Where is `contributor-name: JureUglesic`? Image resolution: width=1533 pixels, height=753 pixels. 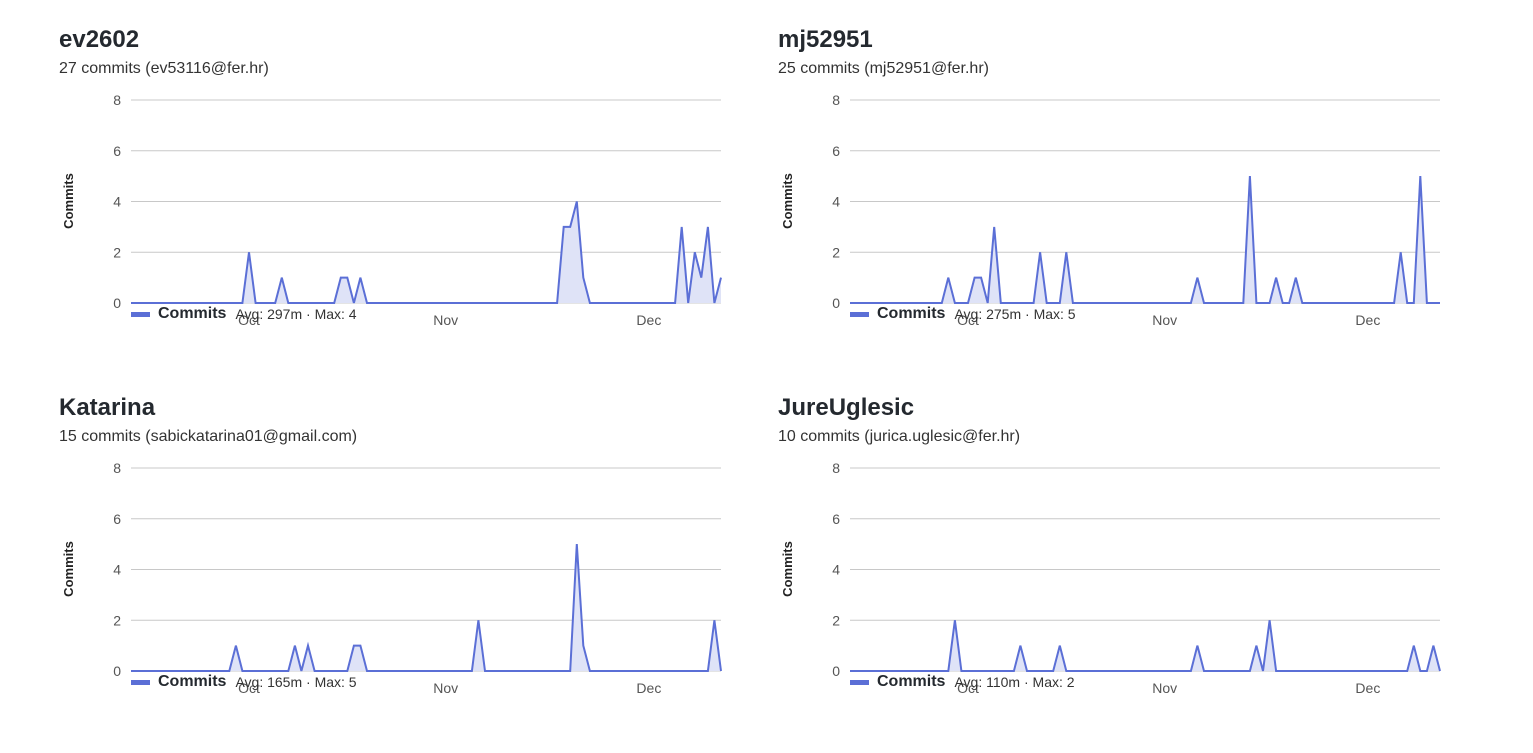
contributor-name: JureUglesic is located at coordinates (846, 407).